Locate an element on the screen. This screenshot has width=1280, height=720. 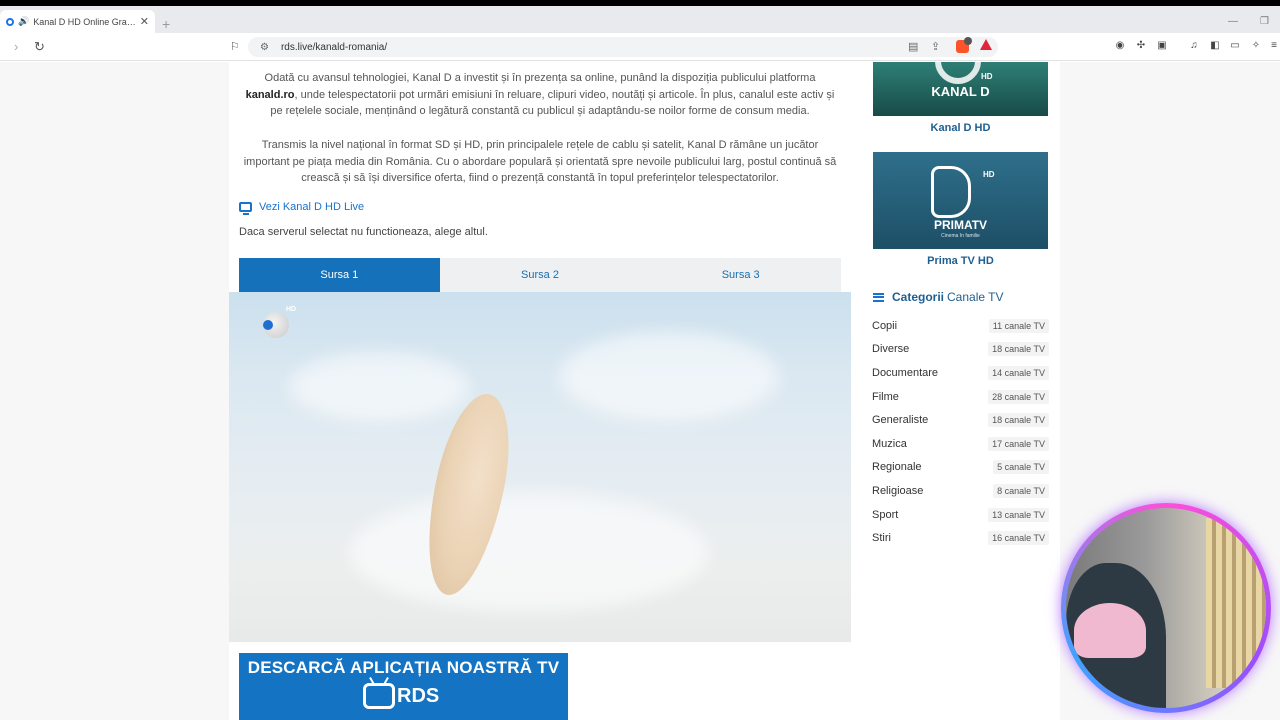
webcam-background-window is located at coordinates (1236, 603).